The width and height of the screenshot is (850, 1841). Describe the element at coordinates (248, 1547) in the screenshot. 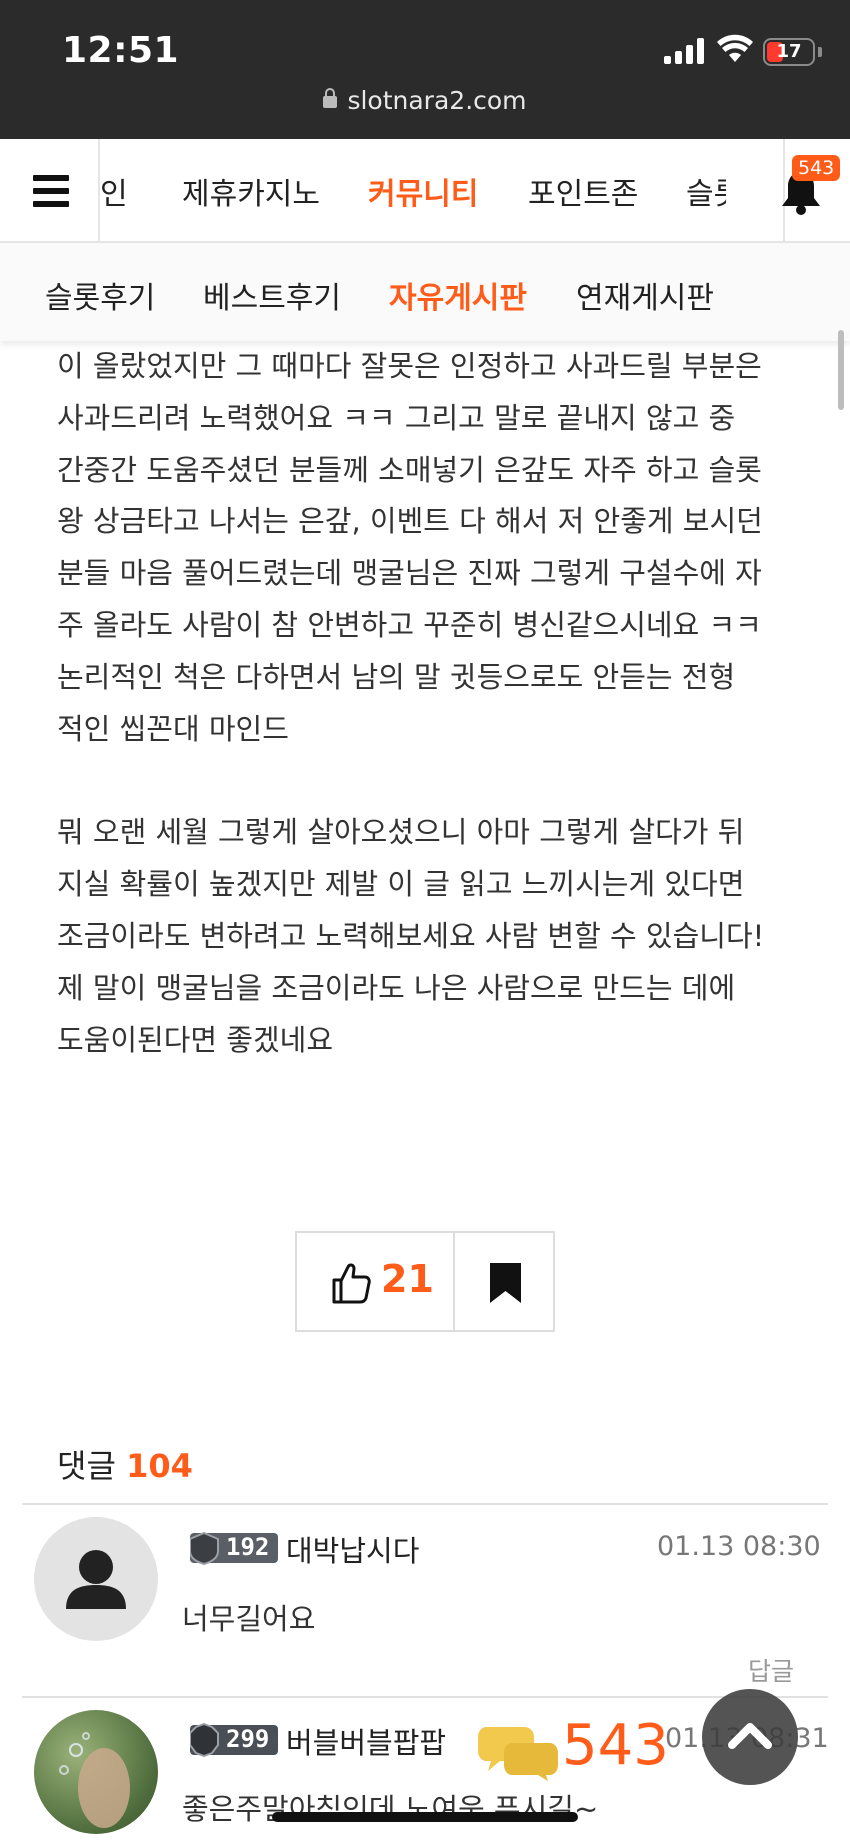

I see `level-number: 192` at that location.